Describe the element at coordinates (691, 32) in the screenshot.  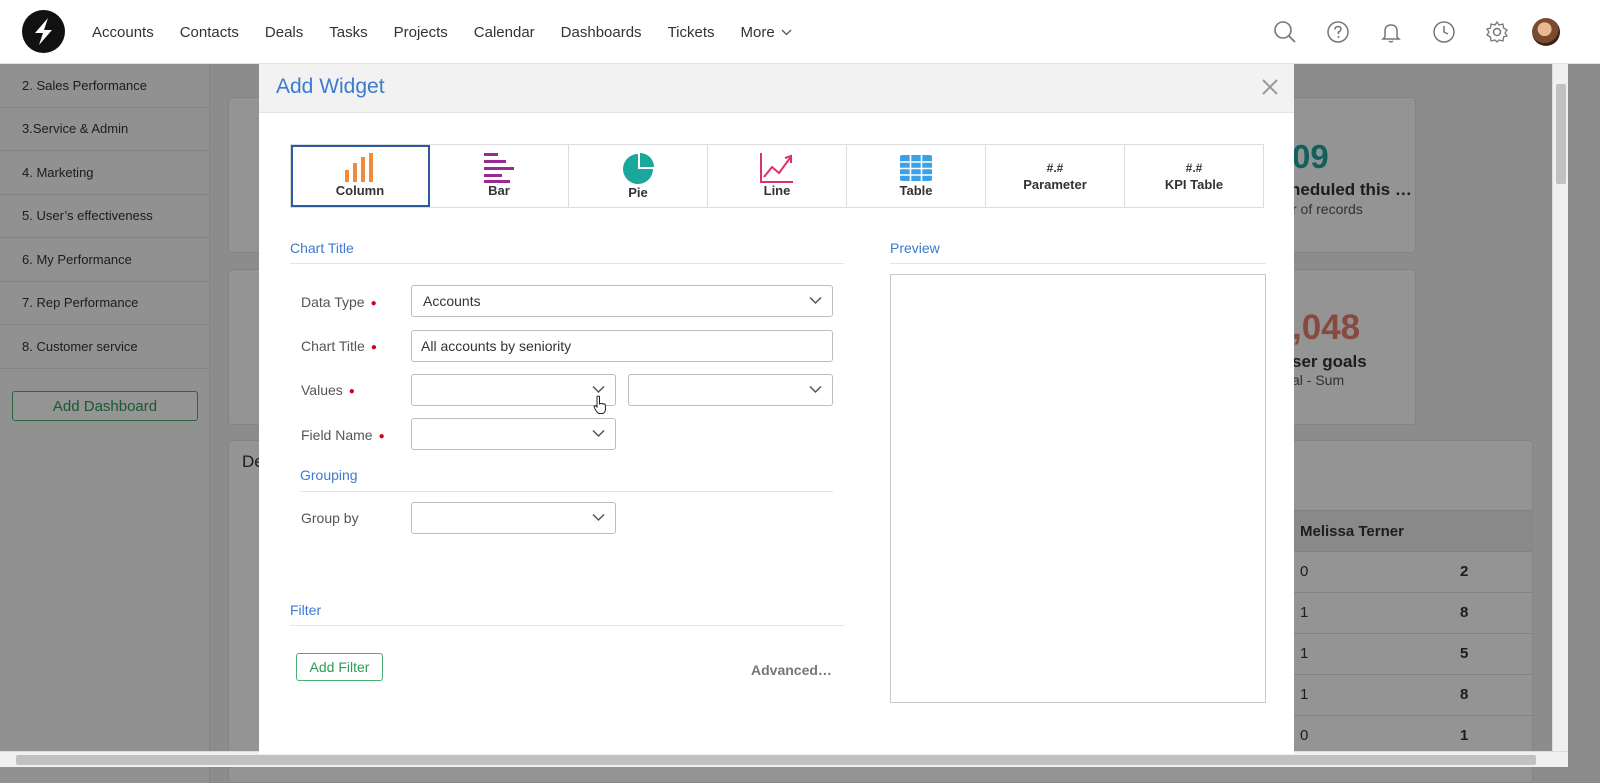
I see `nav-tickets: Tickets` at that location.